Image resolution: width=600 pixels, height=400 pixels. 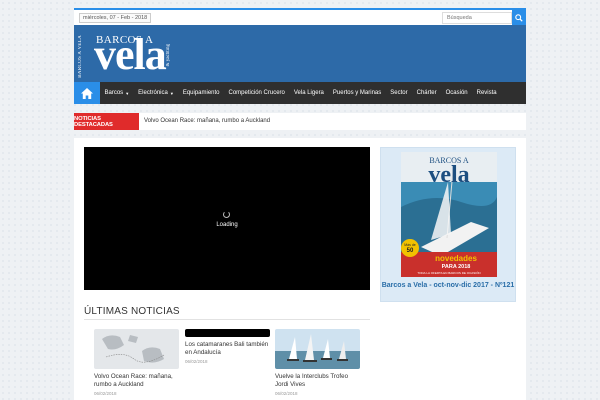 I want to click on nav-item-label: Competición Crucero, so click(x=256, y=93).